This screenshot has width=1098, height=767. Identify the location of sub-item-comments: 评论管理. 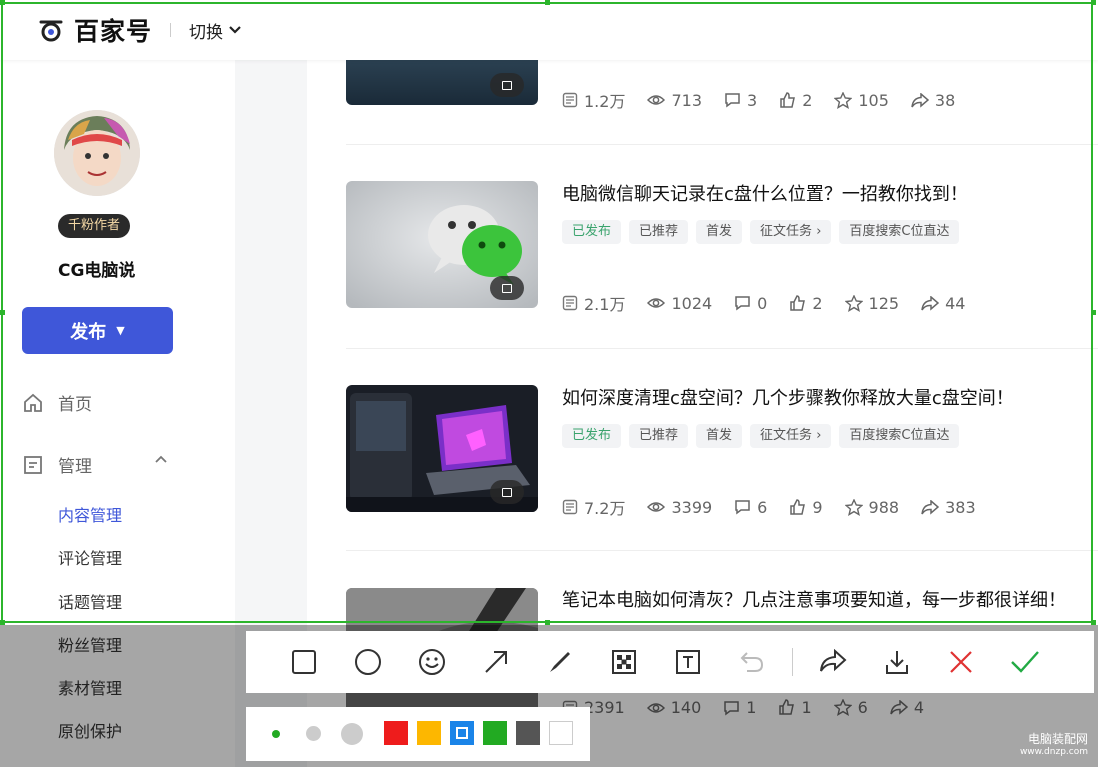
(90, 557).